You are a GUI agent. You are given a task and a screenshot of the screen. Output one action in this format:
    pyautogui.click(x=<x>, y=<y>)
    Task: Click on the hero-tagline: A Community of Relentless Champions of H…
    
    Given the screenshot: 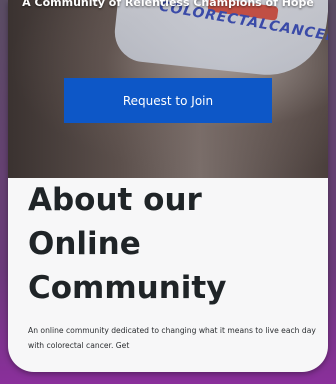 What is the action you would take?
    pyautogui.click(x=168, y=4)
    